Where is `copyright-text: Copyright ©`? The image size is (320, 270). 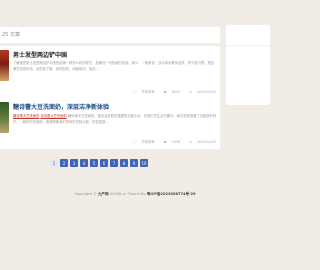
copyright-text: Copyright © is located at coordinates (85, 194).